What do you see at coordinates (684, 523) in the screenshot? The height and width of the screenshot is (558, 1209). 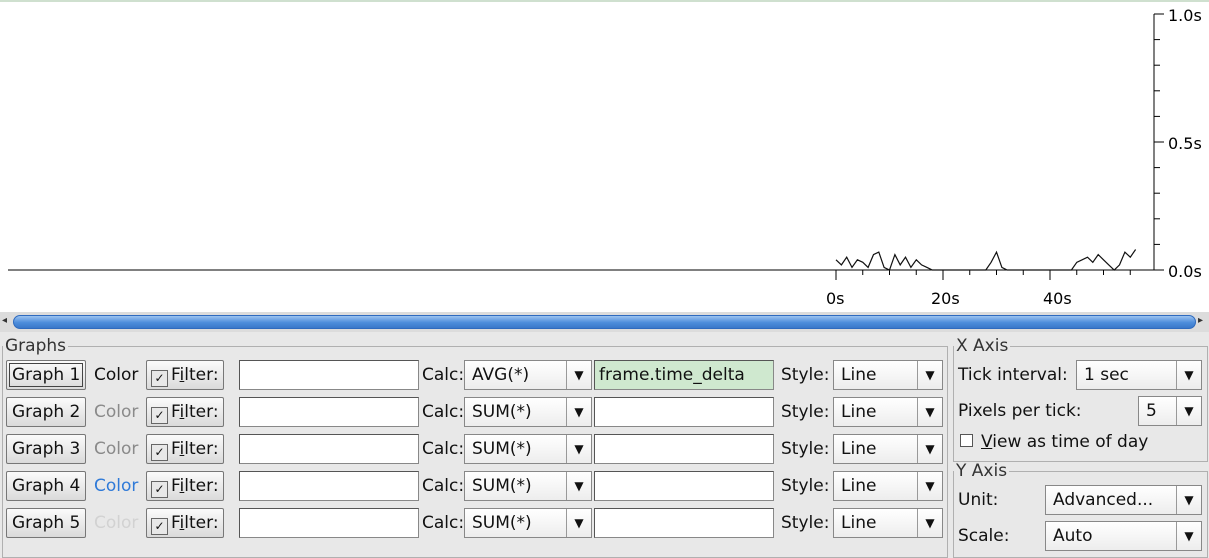 I see `graph-5-calc-field-input` at bounding box center [684, 523].